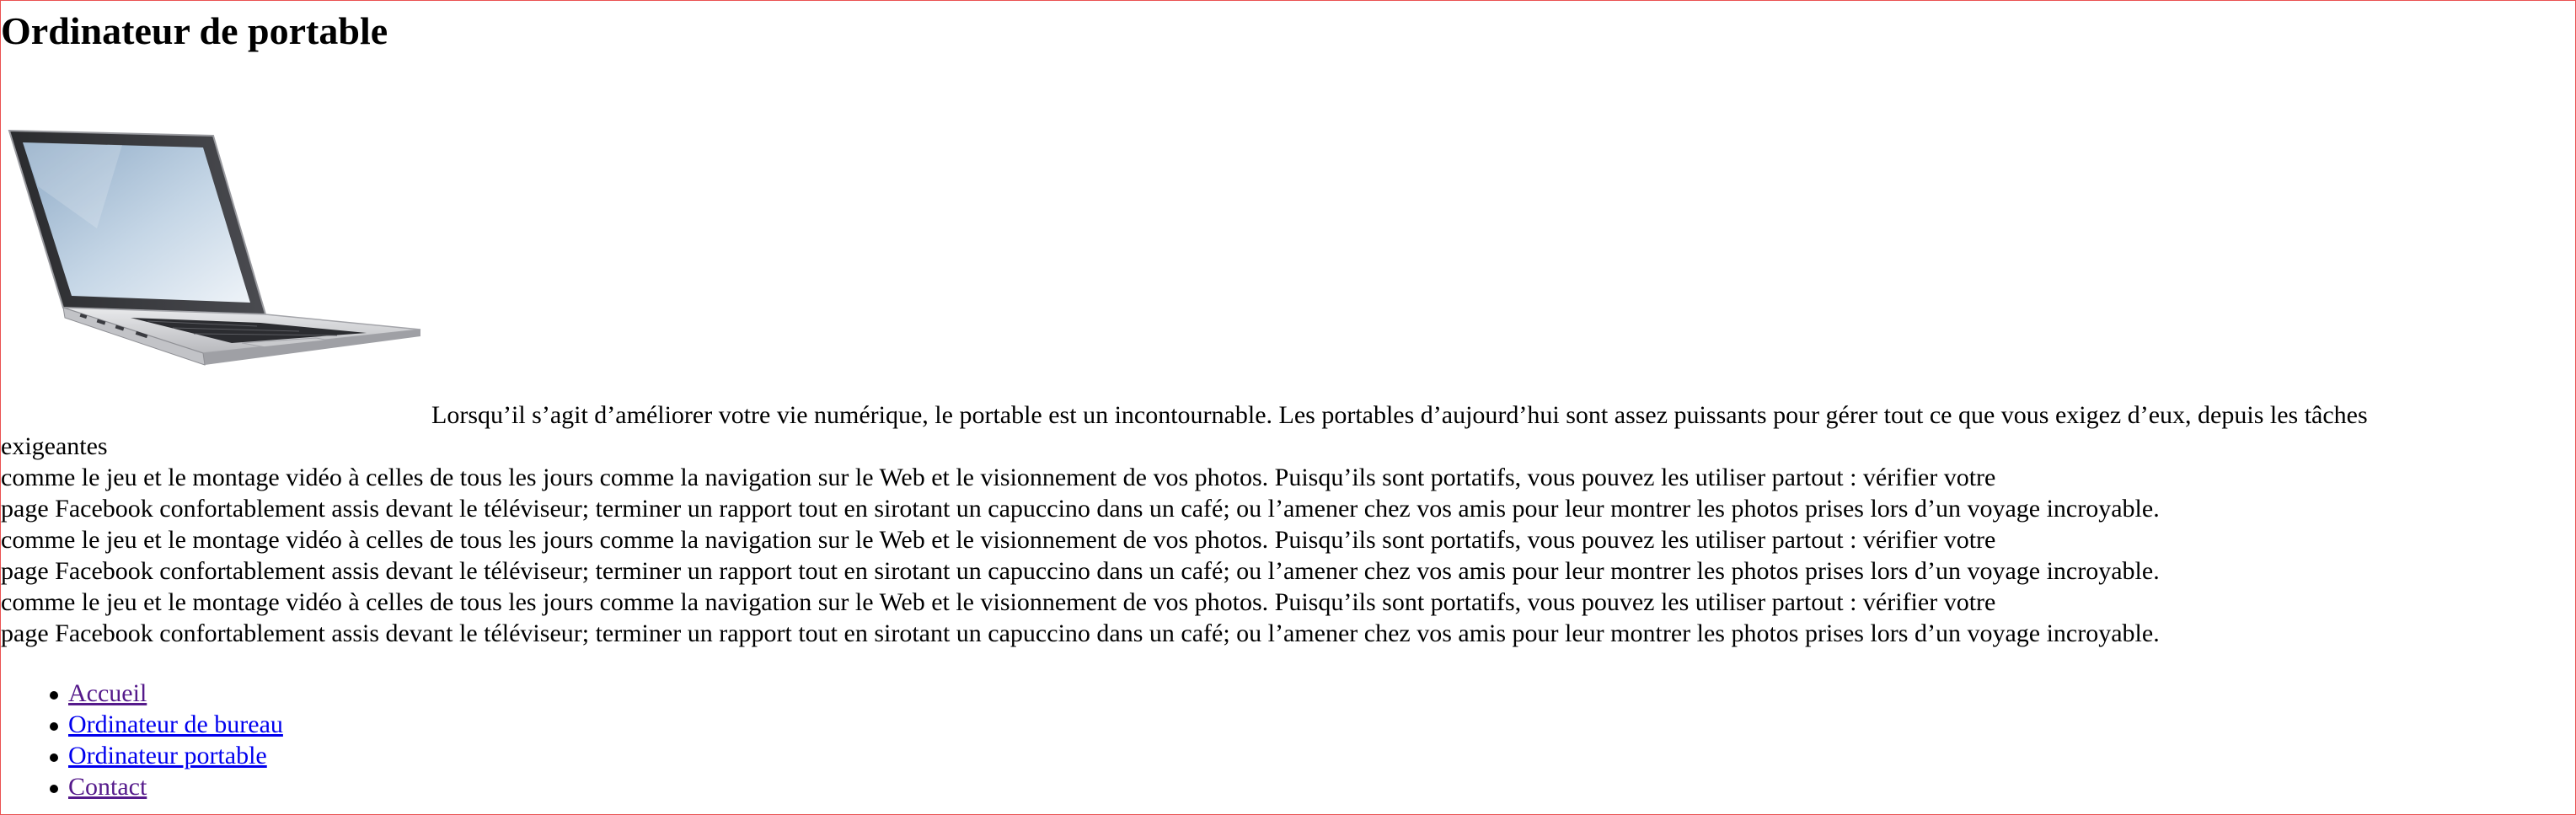 The height and width of the screenshot is (815, 2576). What do you see at coordinates (175, 724) in the screenshot?
I see `nav-link-ordinateur-de-bureau: Ordinateur de bureau` at bounding box center [175, 724].